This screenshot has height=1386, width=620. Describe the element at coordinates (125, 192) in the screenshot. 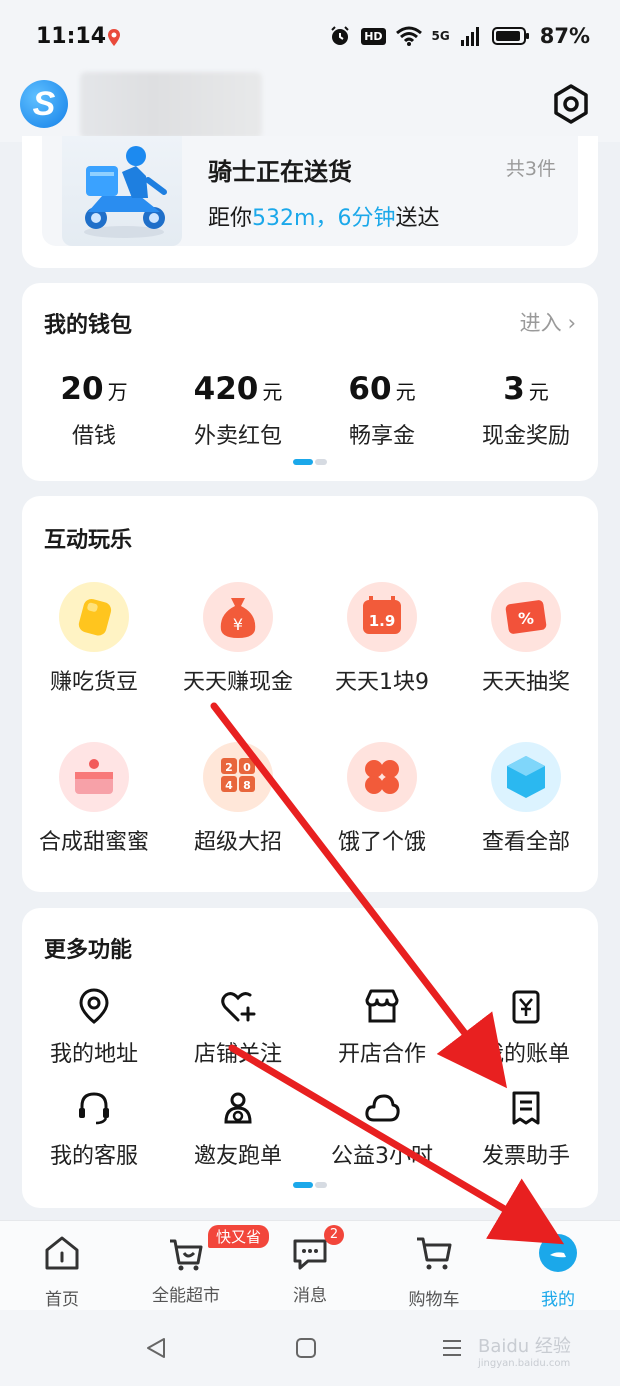

I see `rider-scooter-icon` at that location.